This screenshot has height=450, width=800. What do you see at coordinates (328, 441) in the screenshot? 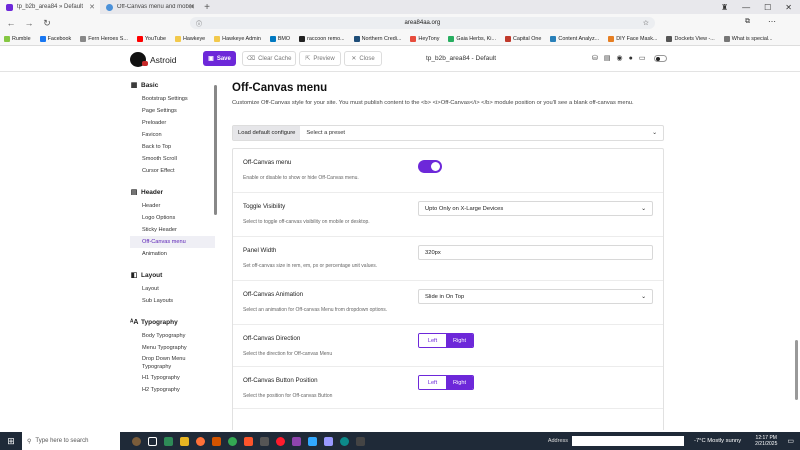
I see `premiere-icon` at bounding box center [328, 441].